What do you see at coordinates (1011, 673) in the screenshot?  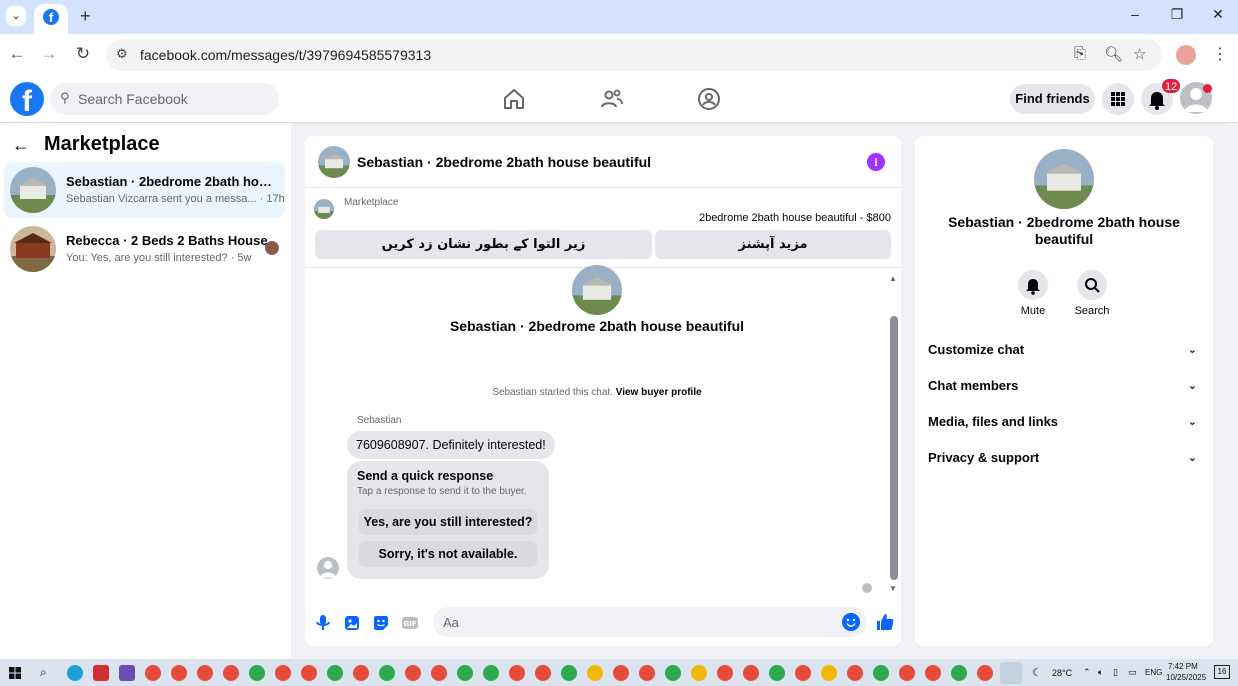 I see `active-chrome-window-icon` at bounding box center [1011, 673].